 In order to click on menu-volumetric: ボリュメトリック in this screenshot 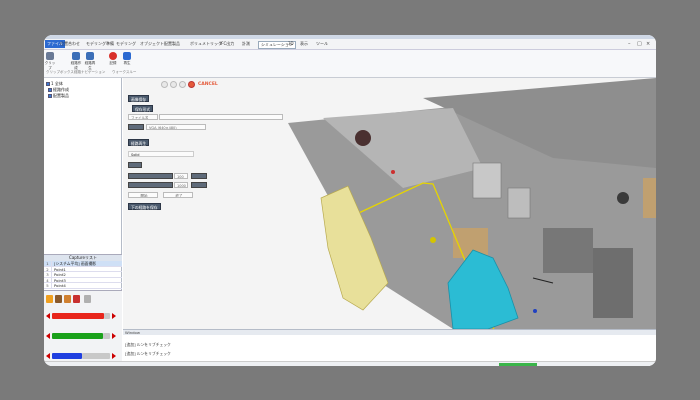, I will do `click(206, 44)`.